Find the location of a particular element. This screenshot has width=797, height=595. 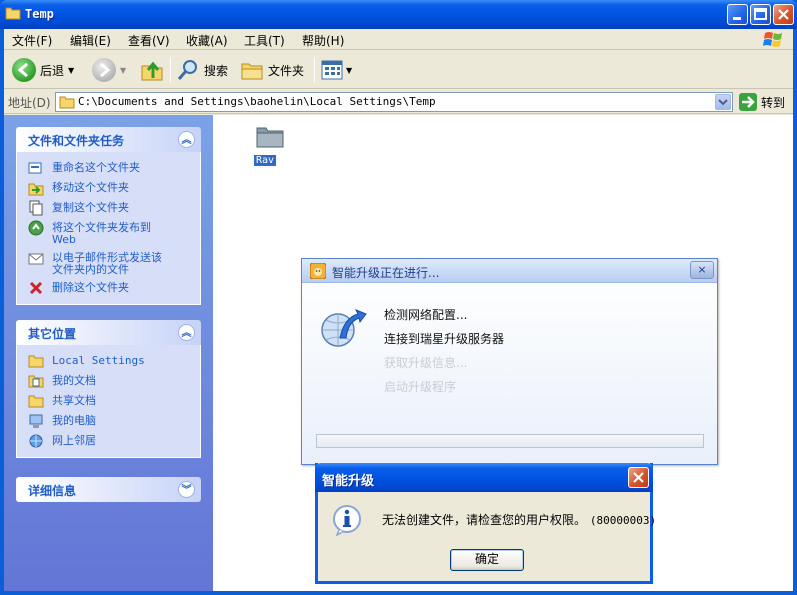

error-text: 无法创建文件，请检查您的用户权限。 is located at coordinates (484, 520).